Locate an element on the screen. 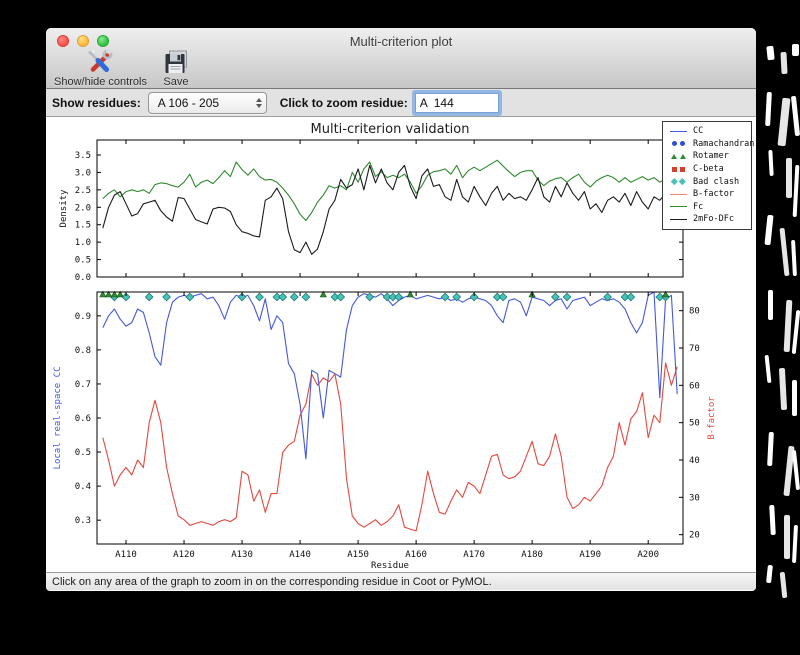 Image resolution: width=800 pixels, height=655 pixels. diamonds-swatch-icon is located at coordinates (678, 181).